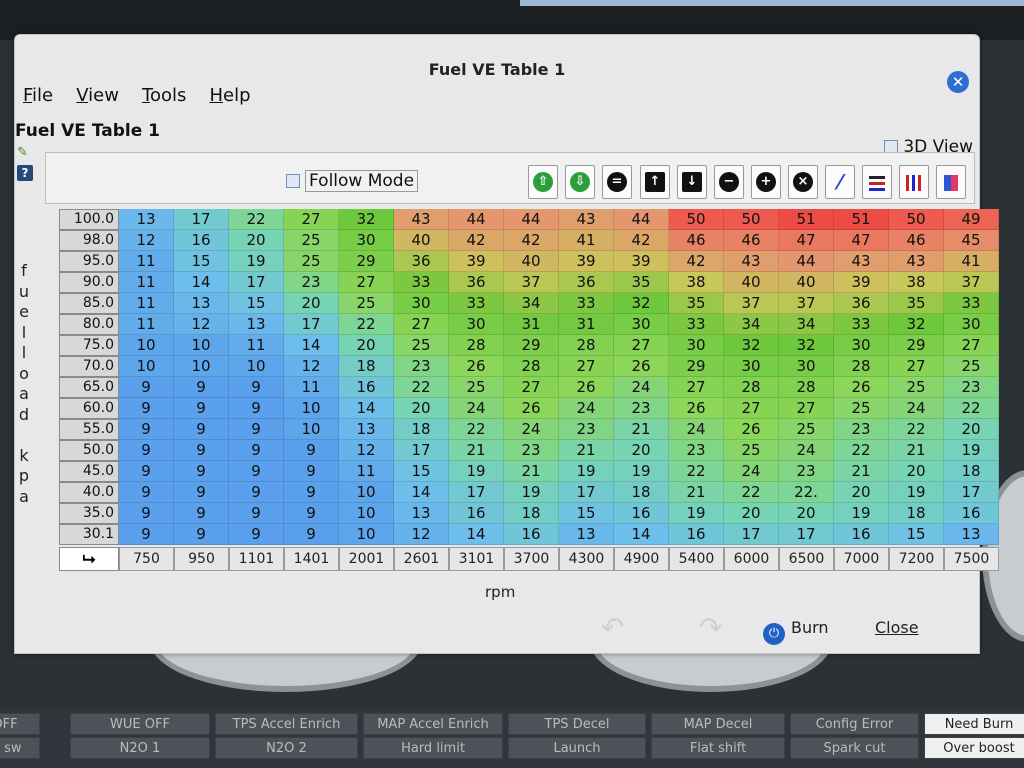  I want to click on load-axis-cell: 35.0, so click(89, 513).